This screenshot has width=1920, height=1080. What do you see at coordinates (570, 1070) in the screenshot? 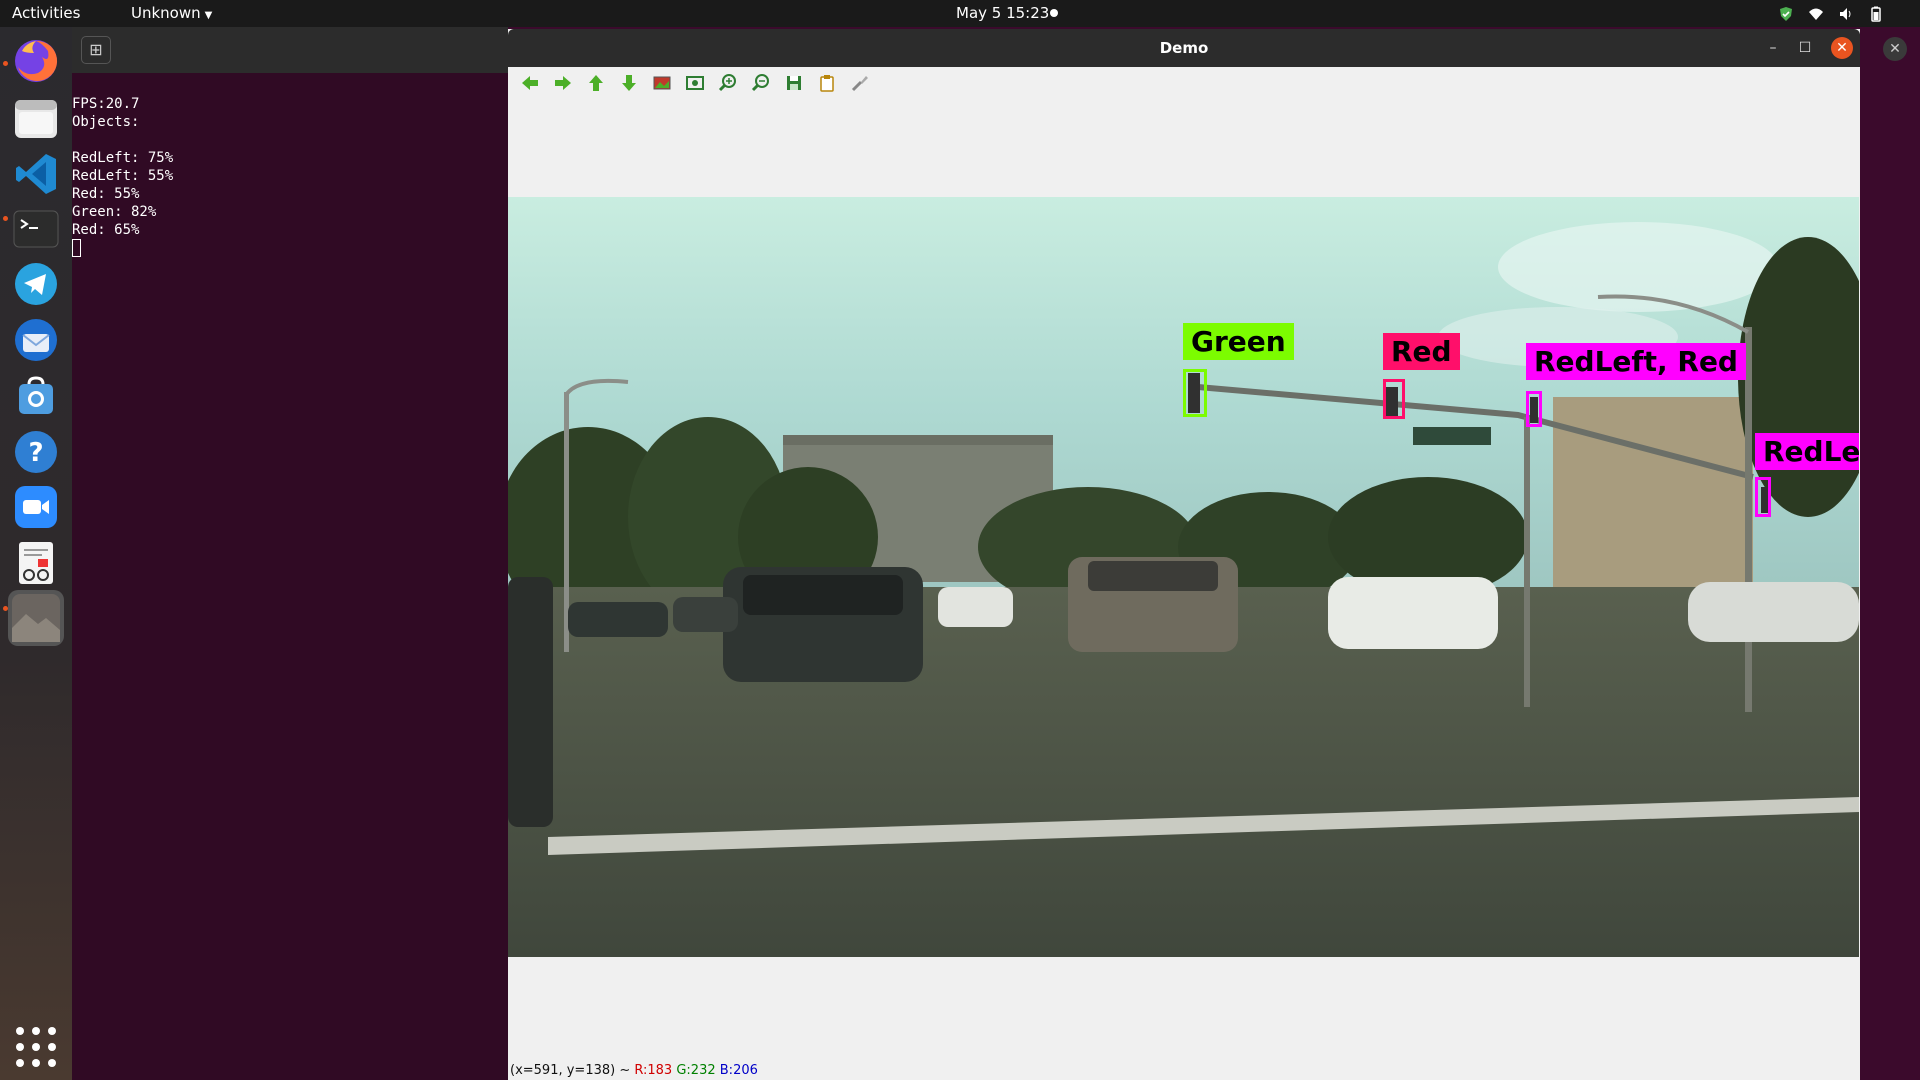
I see `cursor-coords: (x=591, y=138) ~` at bounding box center [570, 1070].